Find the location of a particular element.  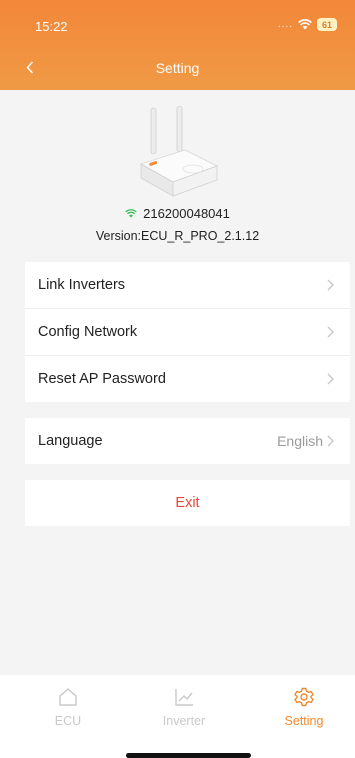

language-menu: Language English is located at coordinates (187, 441).